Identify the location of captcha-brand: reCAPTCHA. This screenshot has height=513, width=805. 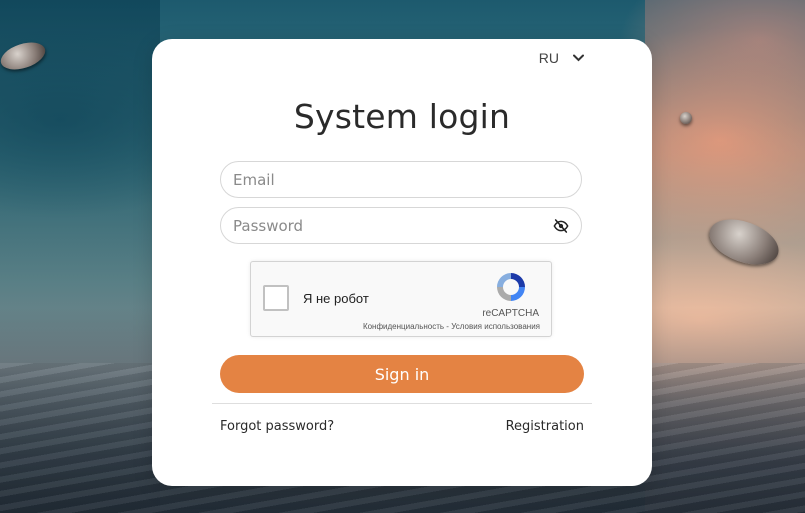
(510, 313).